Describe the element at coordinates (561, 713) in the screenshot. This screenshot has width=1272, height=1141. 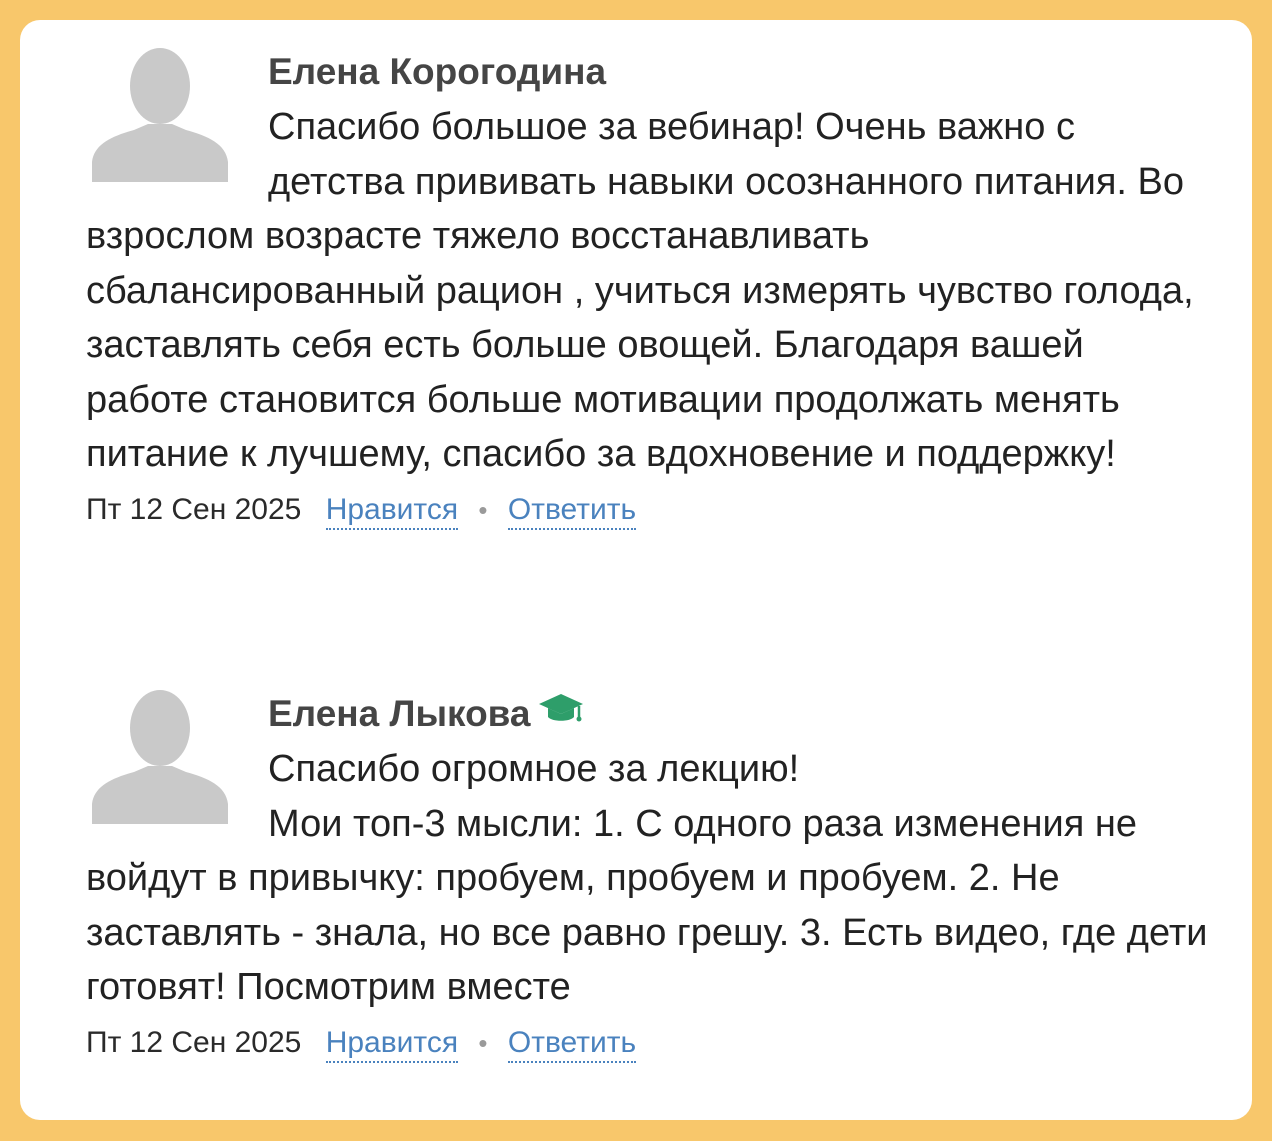
I see `graduation-cap-icon` at that location.